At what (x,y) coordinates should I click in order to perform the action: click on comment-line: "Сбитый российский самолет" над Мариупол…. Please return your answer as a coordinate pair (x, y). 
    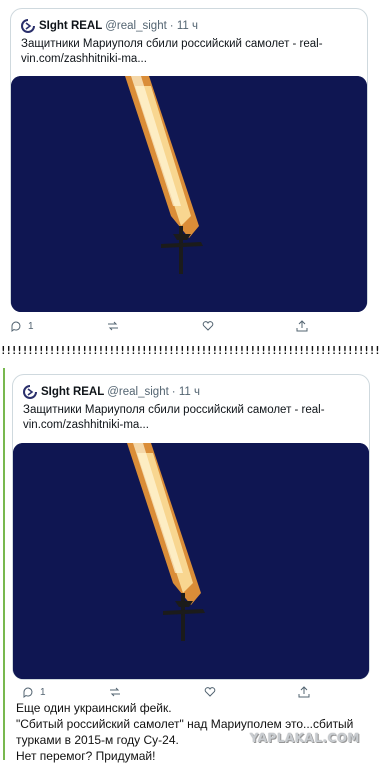
    Looking at the image, I should click on (185, 724).